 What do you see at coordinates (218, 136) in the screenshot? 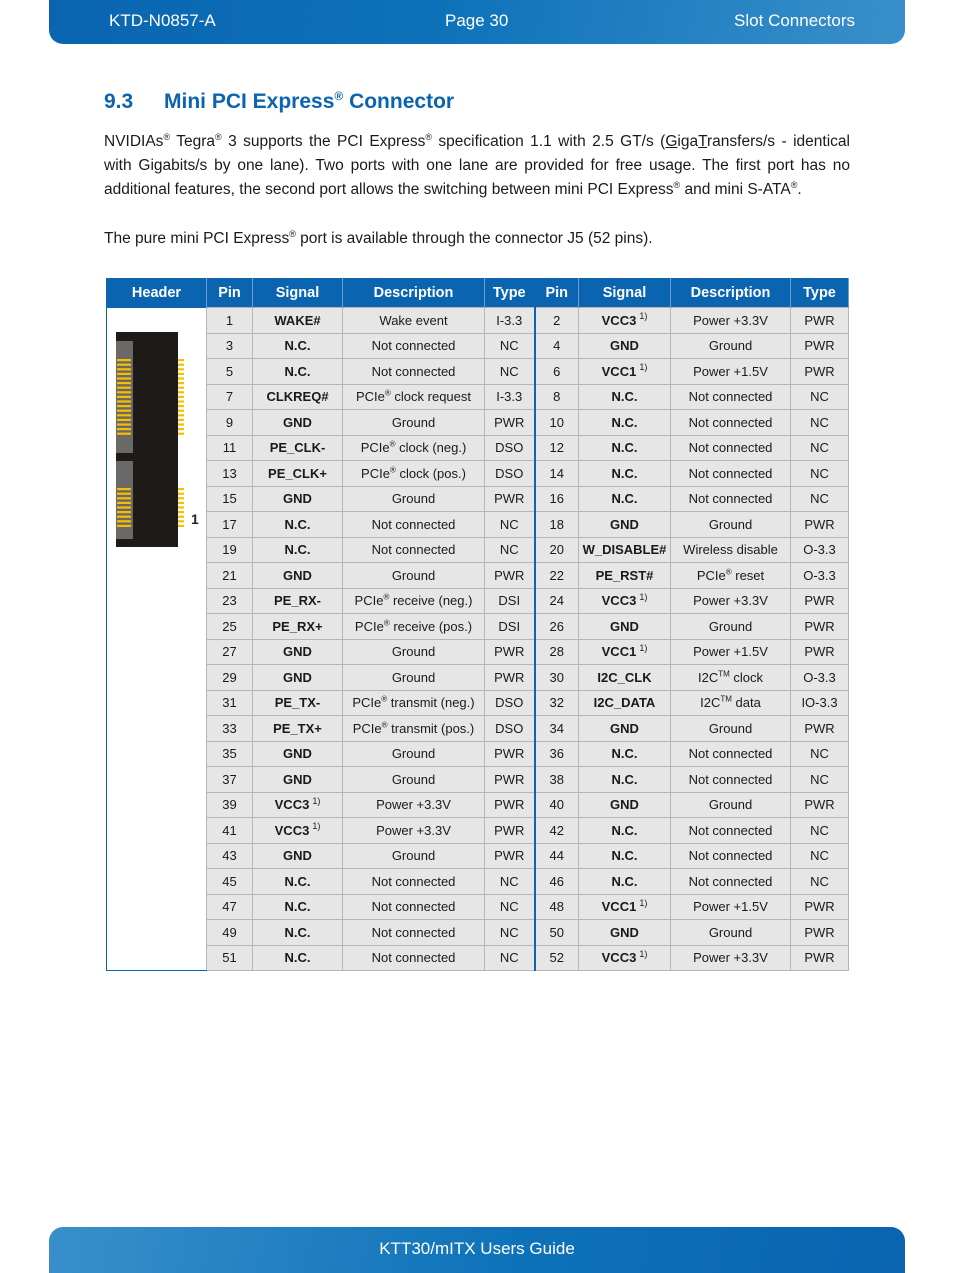
I see `registered-mark: ®` at bounding box center [218, 136].